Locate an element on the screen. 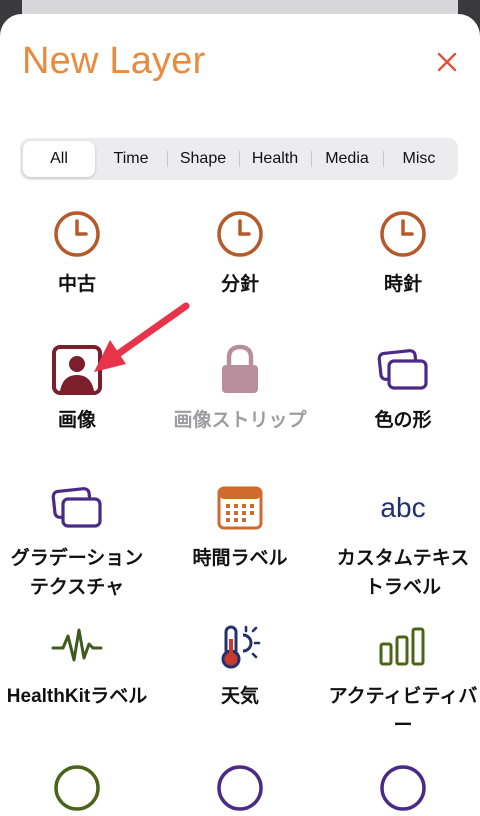  layer-item-custom-text-label: abc カスタムテキストラベル is located at coordinates (401, 540).